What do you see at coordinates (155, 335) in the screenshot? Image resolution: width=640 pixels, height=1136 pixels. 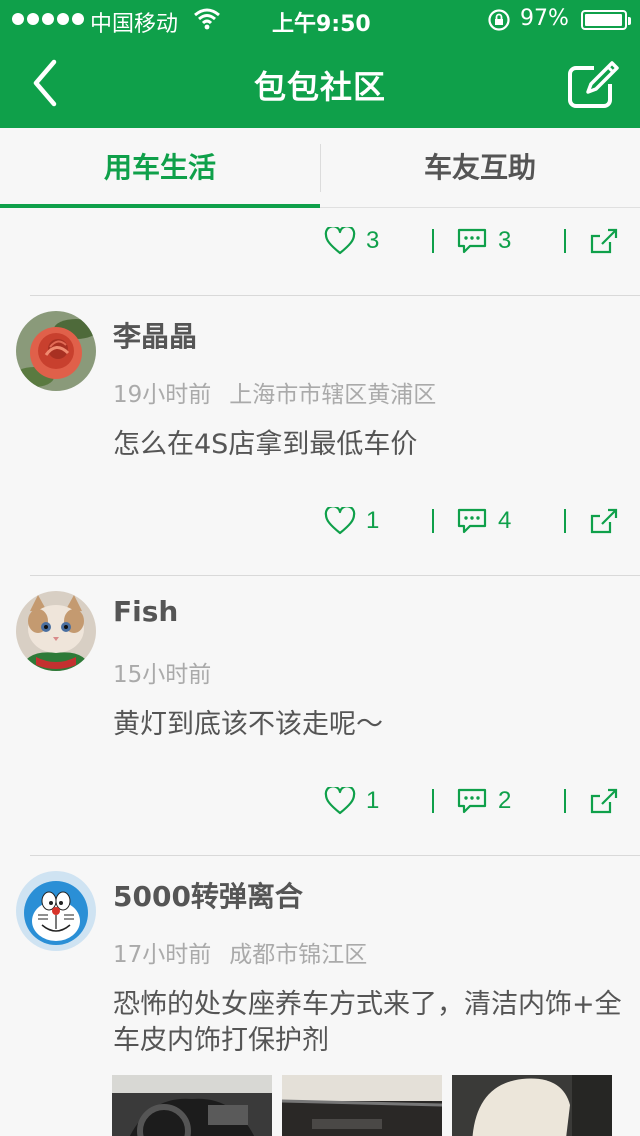 I see `author-name: 李晶晶` at bounding box center [155, 335].